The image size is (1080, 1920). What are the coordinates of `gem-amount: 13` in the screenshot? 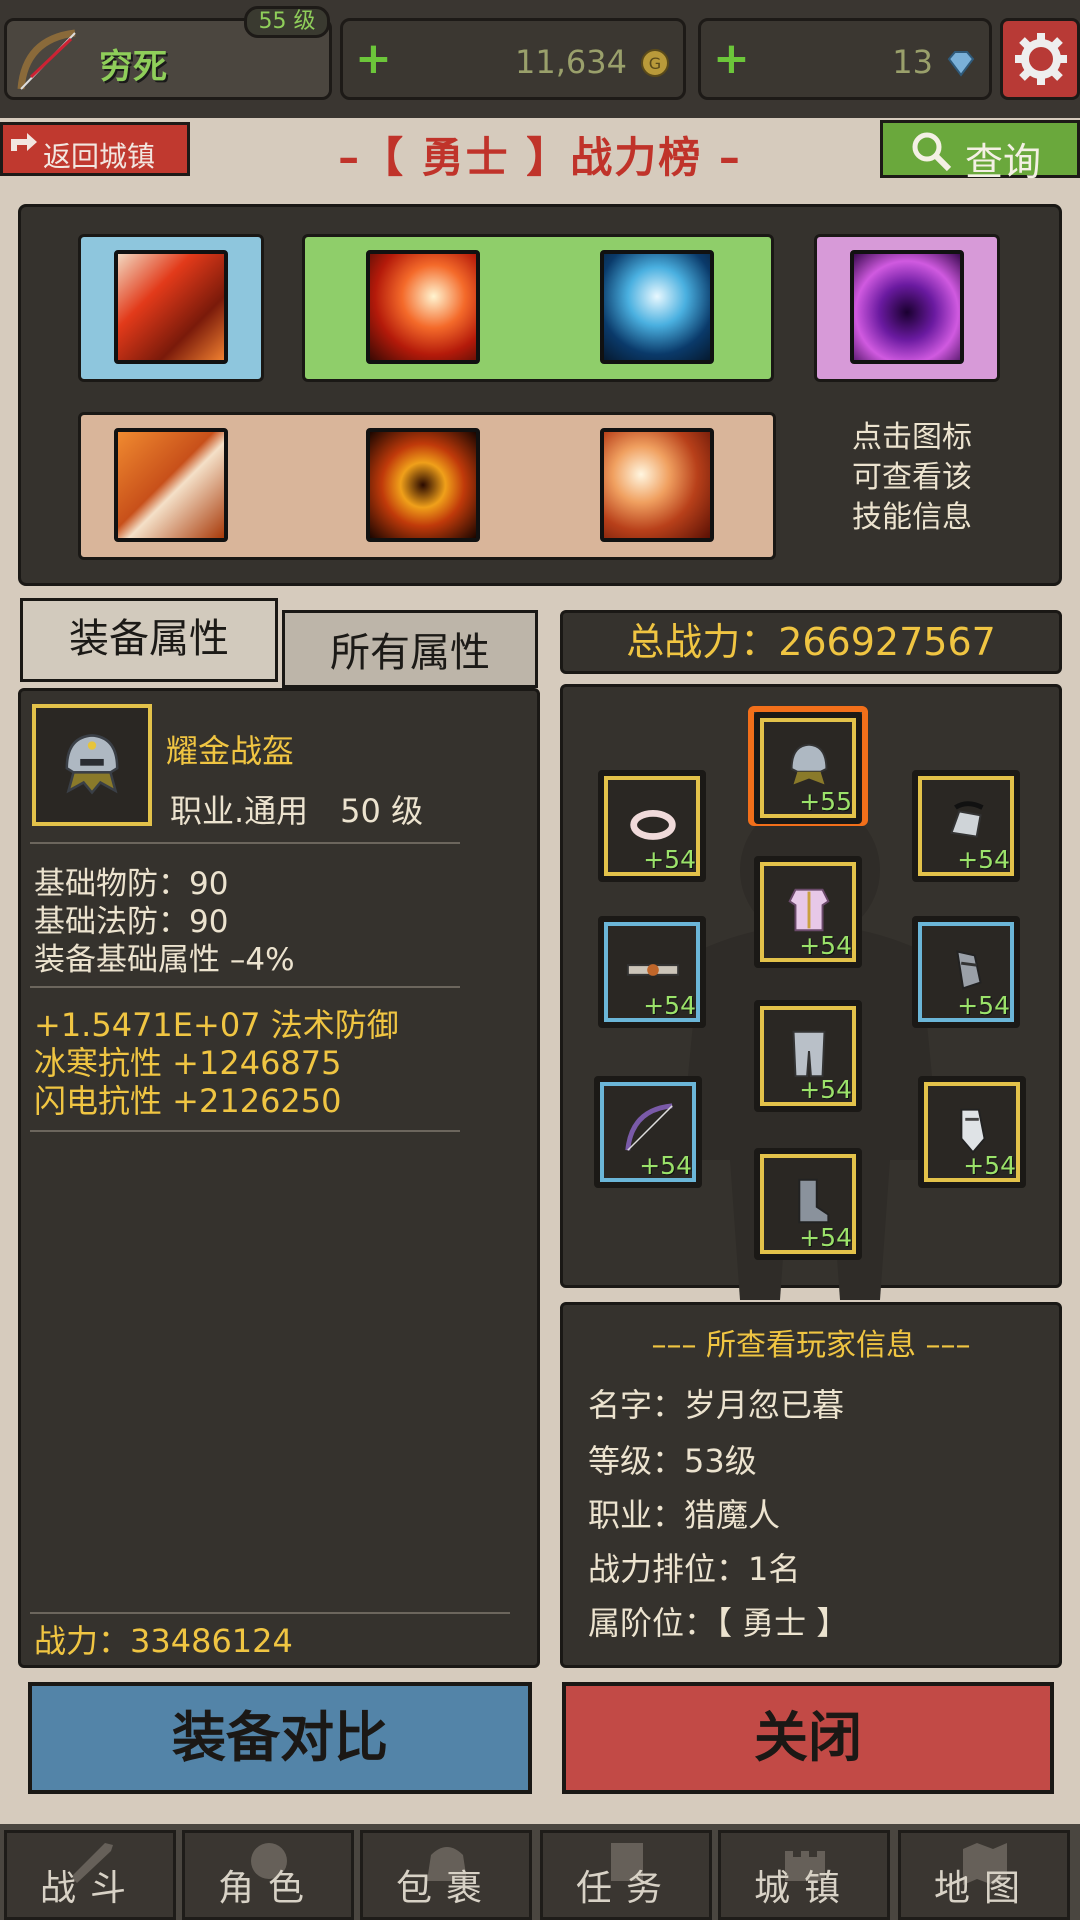 It's located at (912, 62).